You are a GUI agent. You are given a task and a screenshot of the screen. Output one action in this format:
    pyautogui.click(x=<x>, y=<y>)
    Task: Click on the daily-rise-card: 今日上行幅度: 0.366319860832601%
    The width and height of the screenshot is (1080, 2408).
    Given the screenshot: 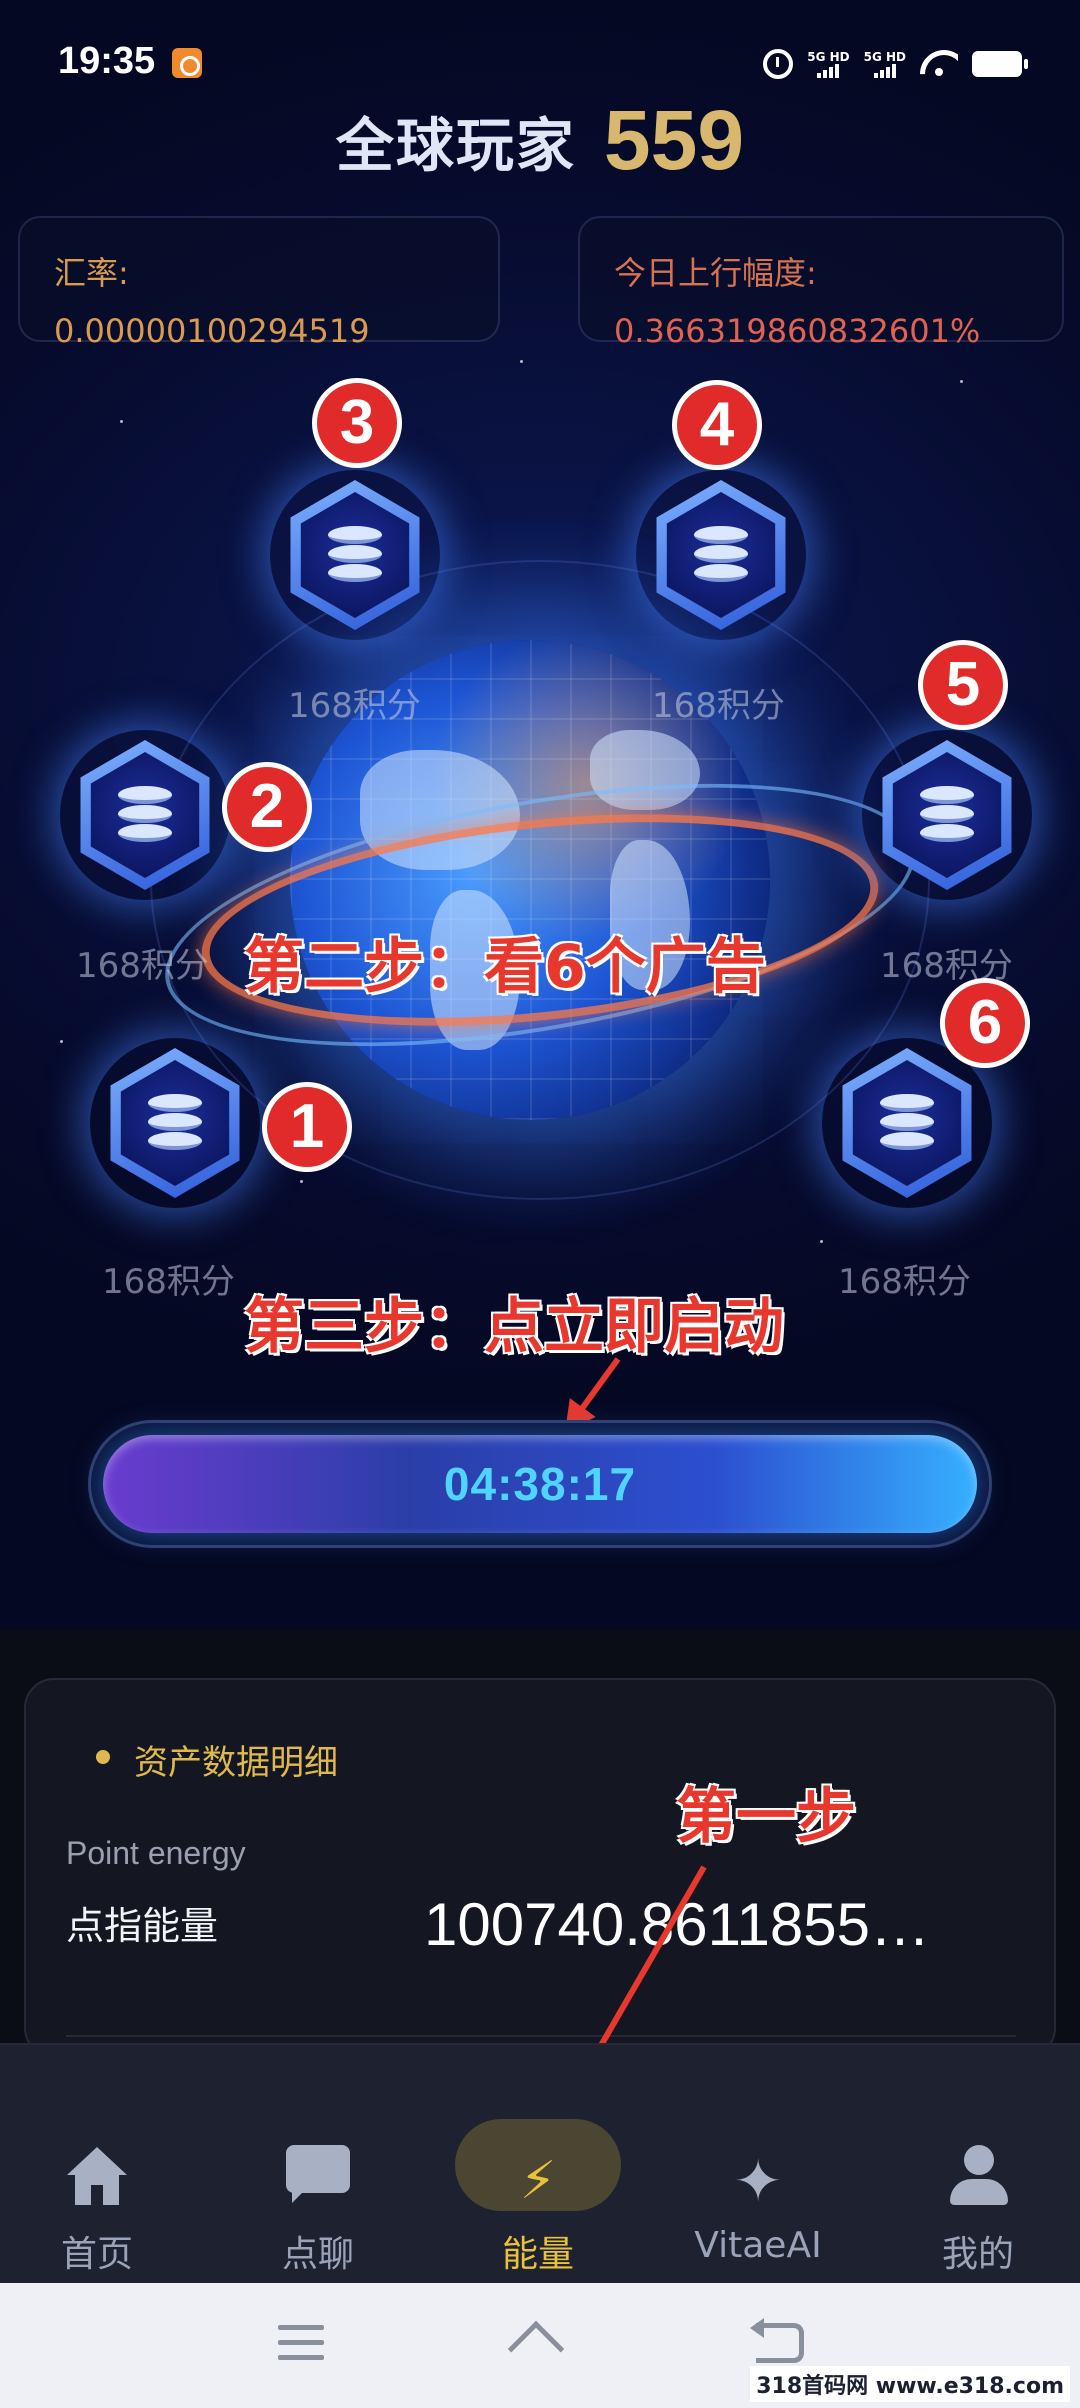 What is the action you would take?
    pyautogui.click(x=821, y=283)
    